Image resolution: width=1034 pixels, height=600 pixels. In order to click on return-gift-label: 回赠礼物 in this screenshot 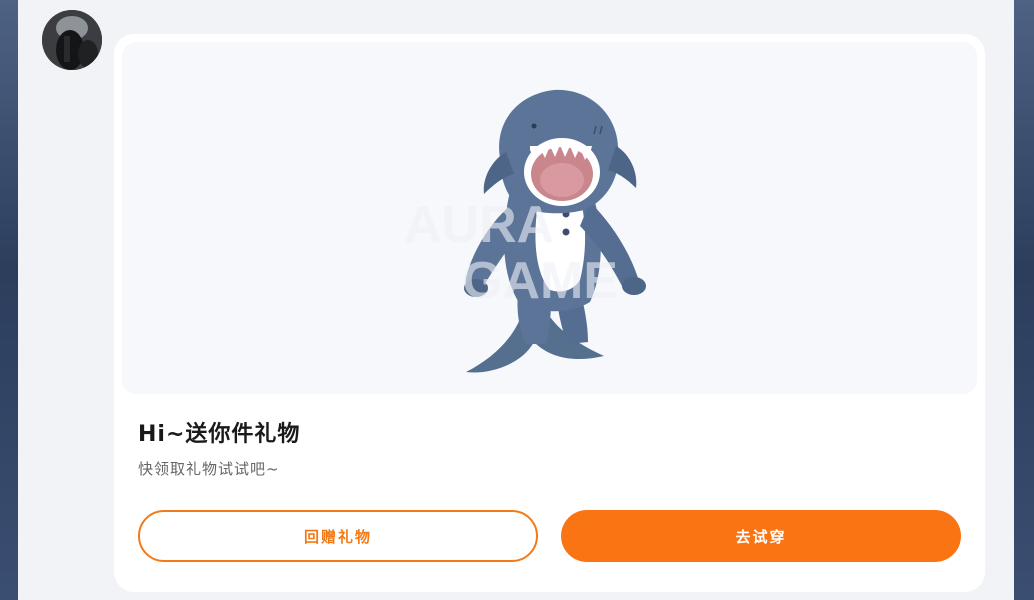, I will do `click(337, 536)`.